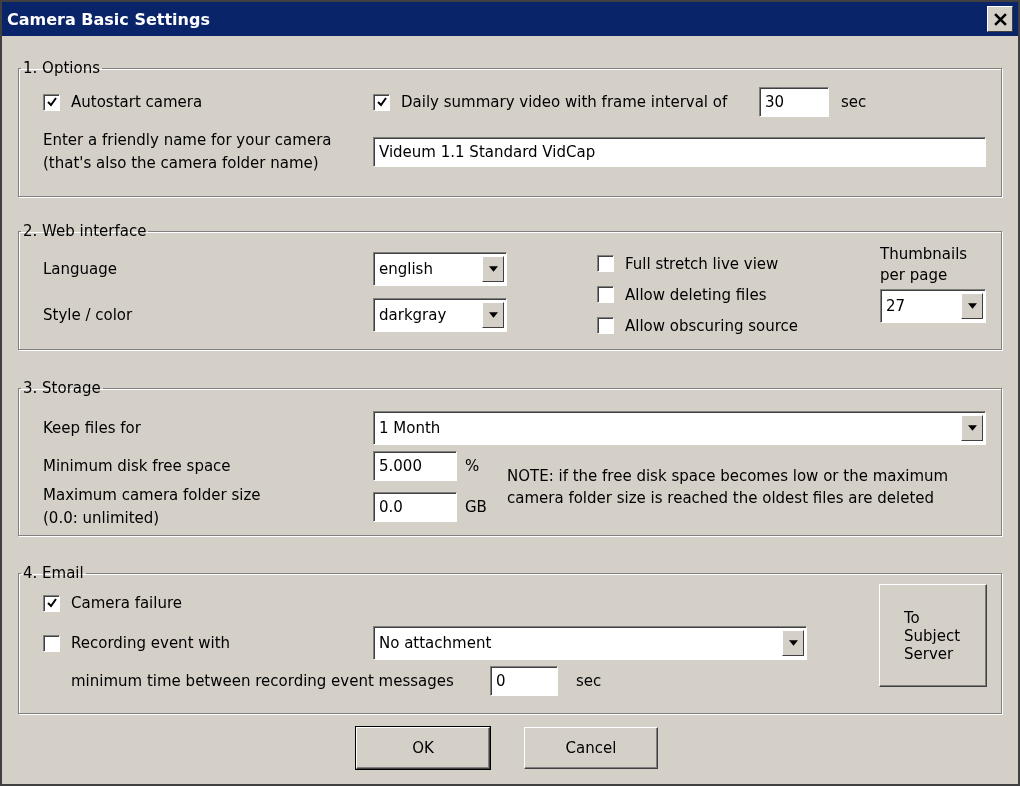 The image size is (1020, 786). Describe the element at coordinates (188, 152) in the screenshot. I see `field-label: Enter a friendly name for your camera (that's also the camera folder name)` at that location.